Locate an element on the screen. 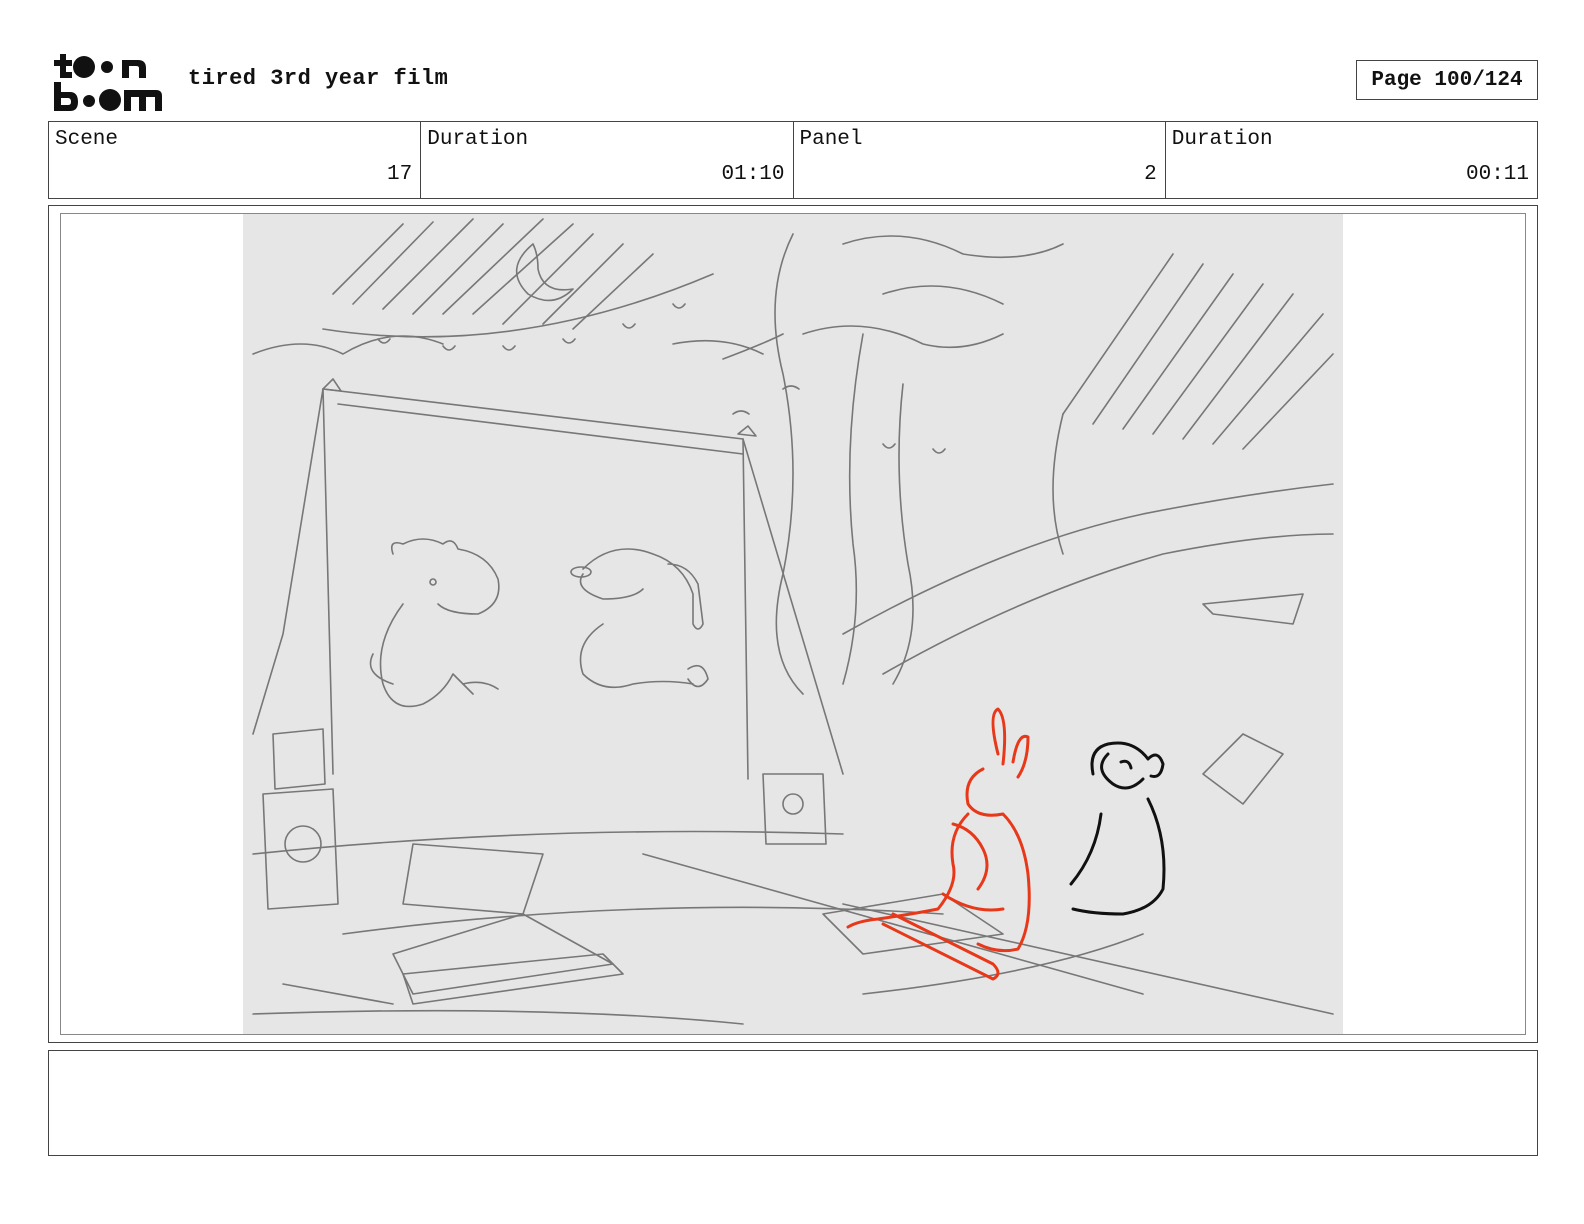  panel-duration-value: 00:11 is located at coordinates (1497, 174).